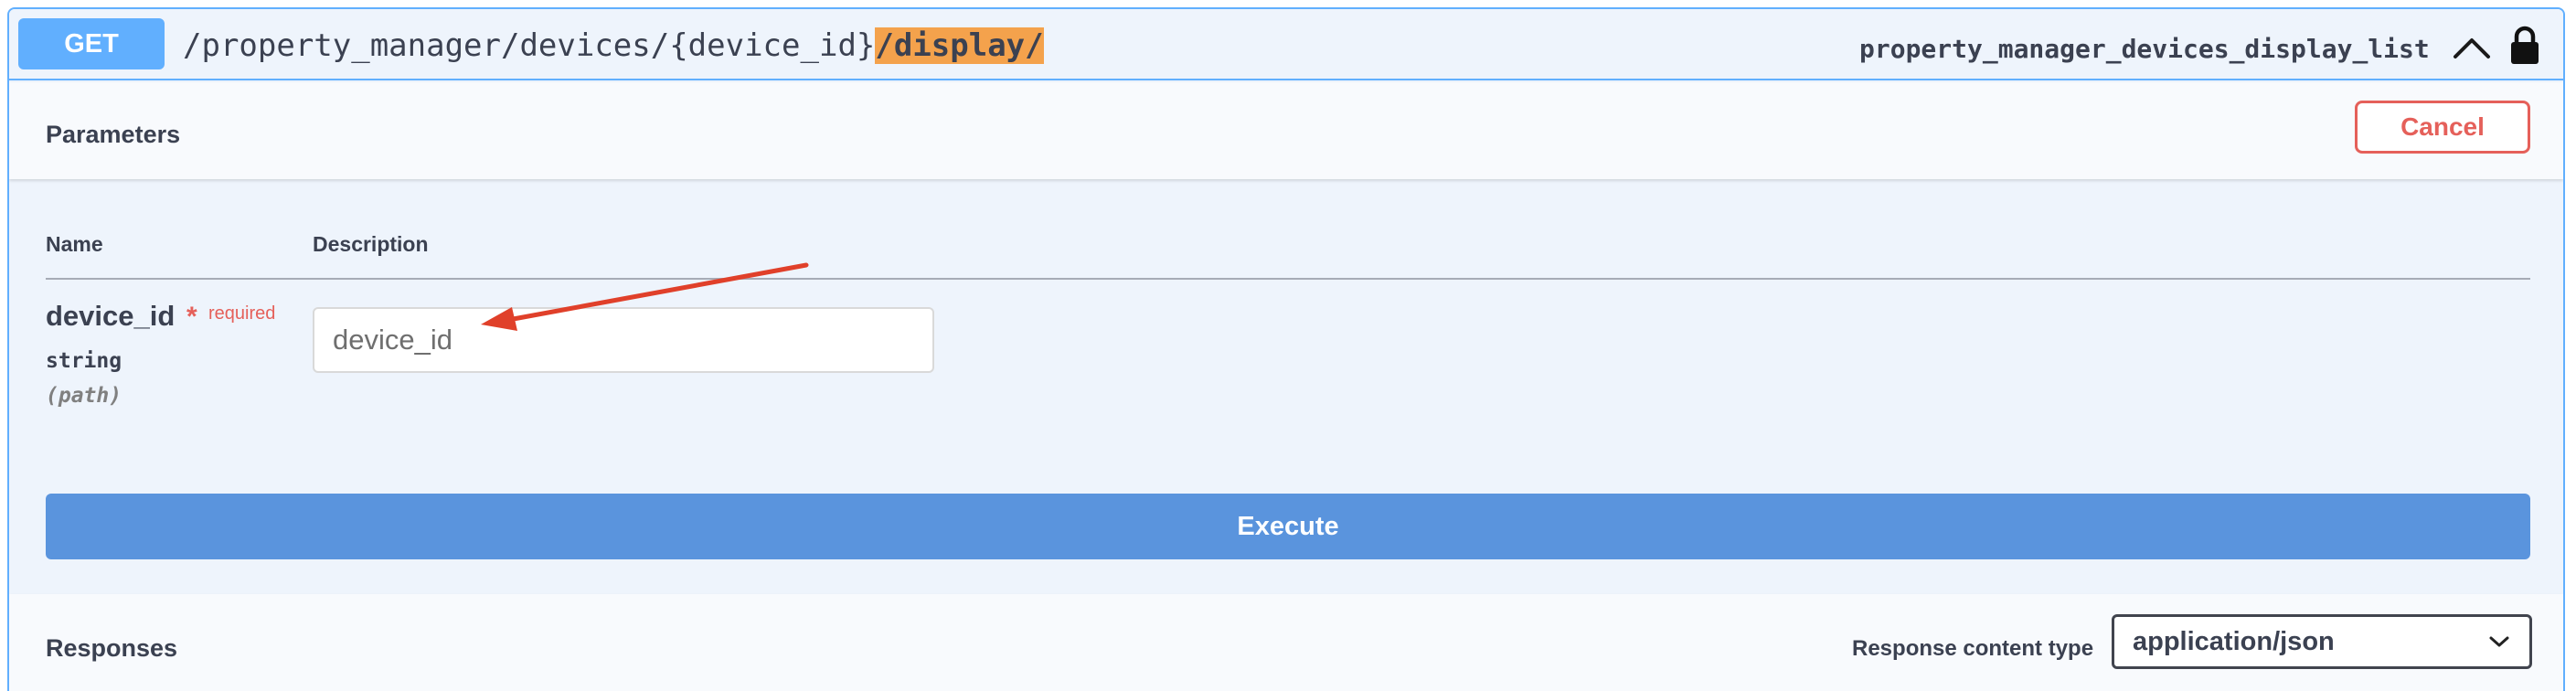 This screenshot has width=2576, height=691. What do you see at coordinates (529, 45) in the screenshot?
I see `endpoint-path-prefix: /property_manager/devices/{device_id}` at bounding box center [529, 45].